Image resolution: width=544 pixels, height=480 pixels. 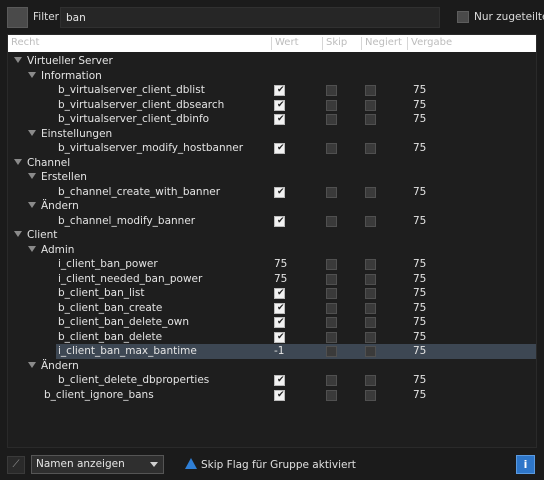 I want to click on column-header-vergabe: Vergabe, so click(x=471, y=43).